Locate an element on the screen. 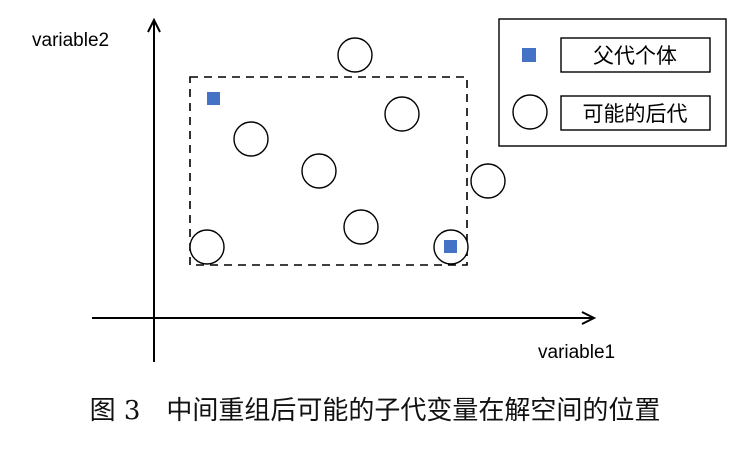 The height and width of the screenshot is (459, 750). legend-parent-label: 父代个体 is located at coordinates (635, 56).